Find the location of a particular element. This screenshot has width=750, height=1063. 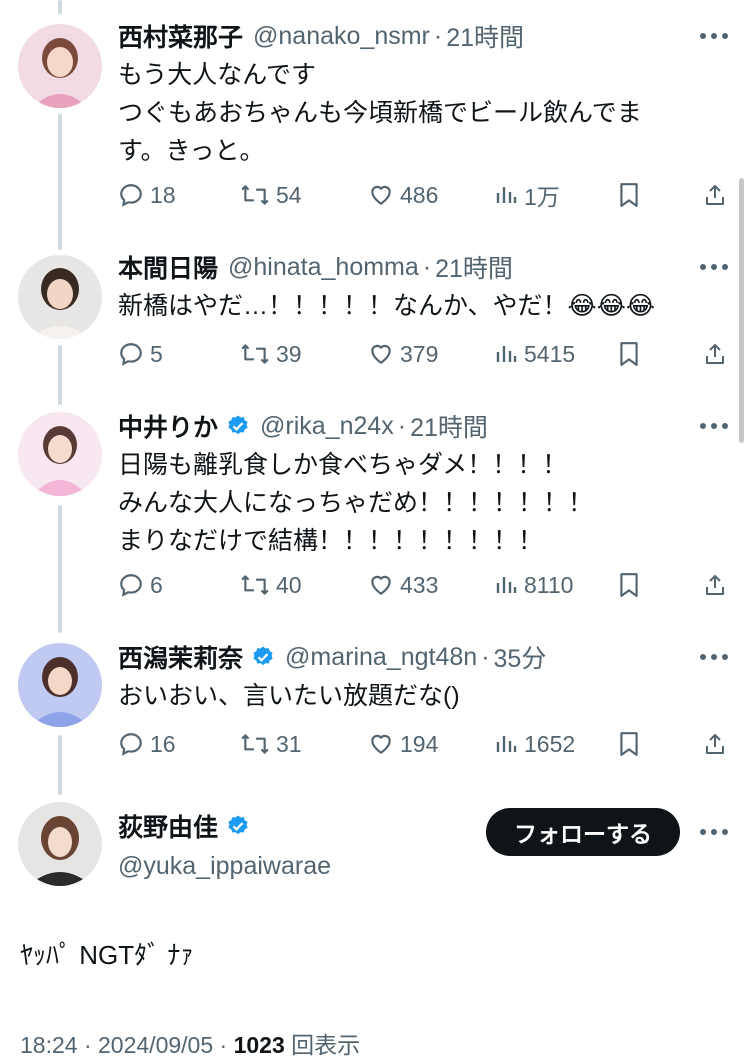

display-name: 本間日陽 is located at coordinates (168, 267).